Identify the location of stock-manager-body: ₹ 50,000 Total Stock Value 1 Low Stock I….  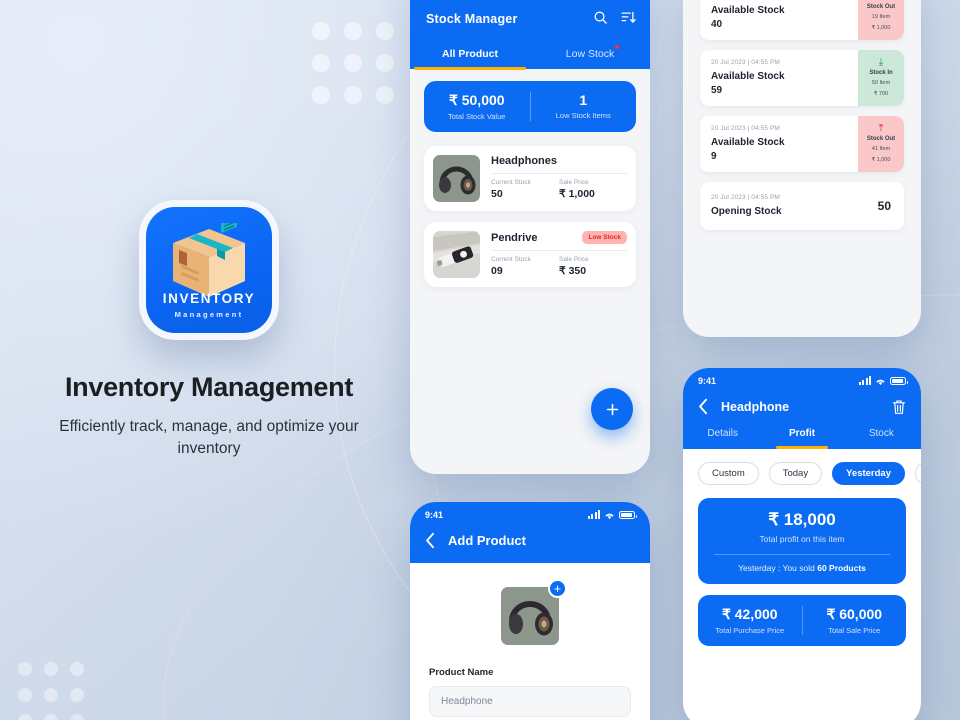
(530, 189).